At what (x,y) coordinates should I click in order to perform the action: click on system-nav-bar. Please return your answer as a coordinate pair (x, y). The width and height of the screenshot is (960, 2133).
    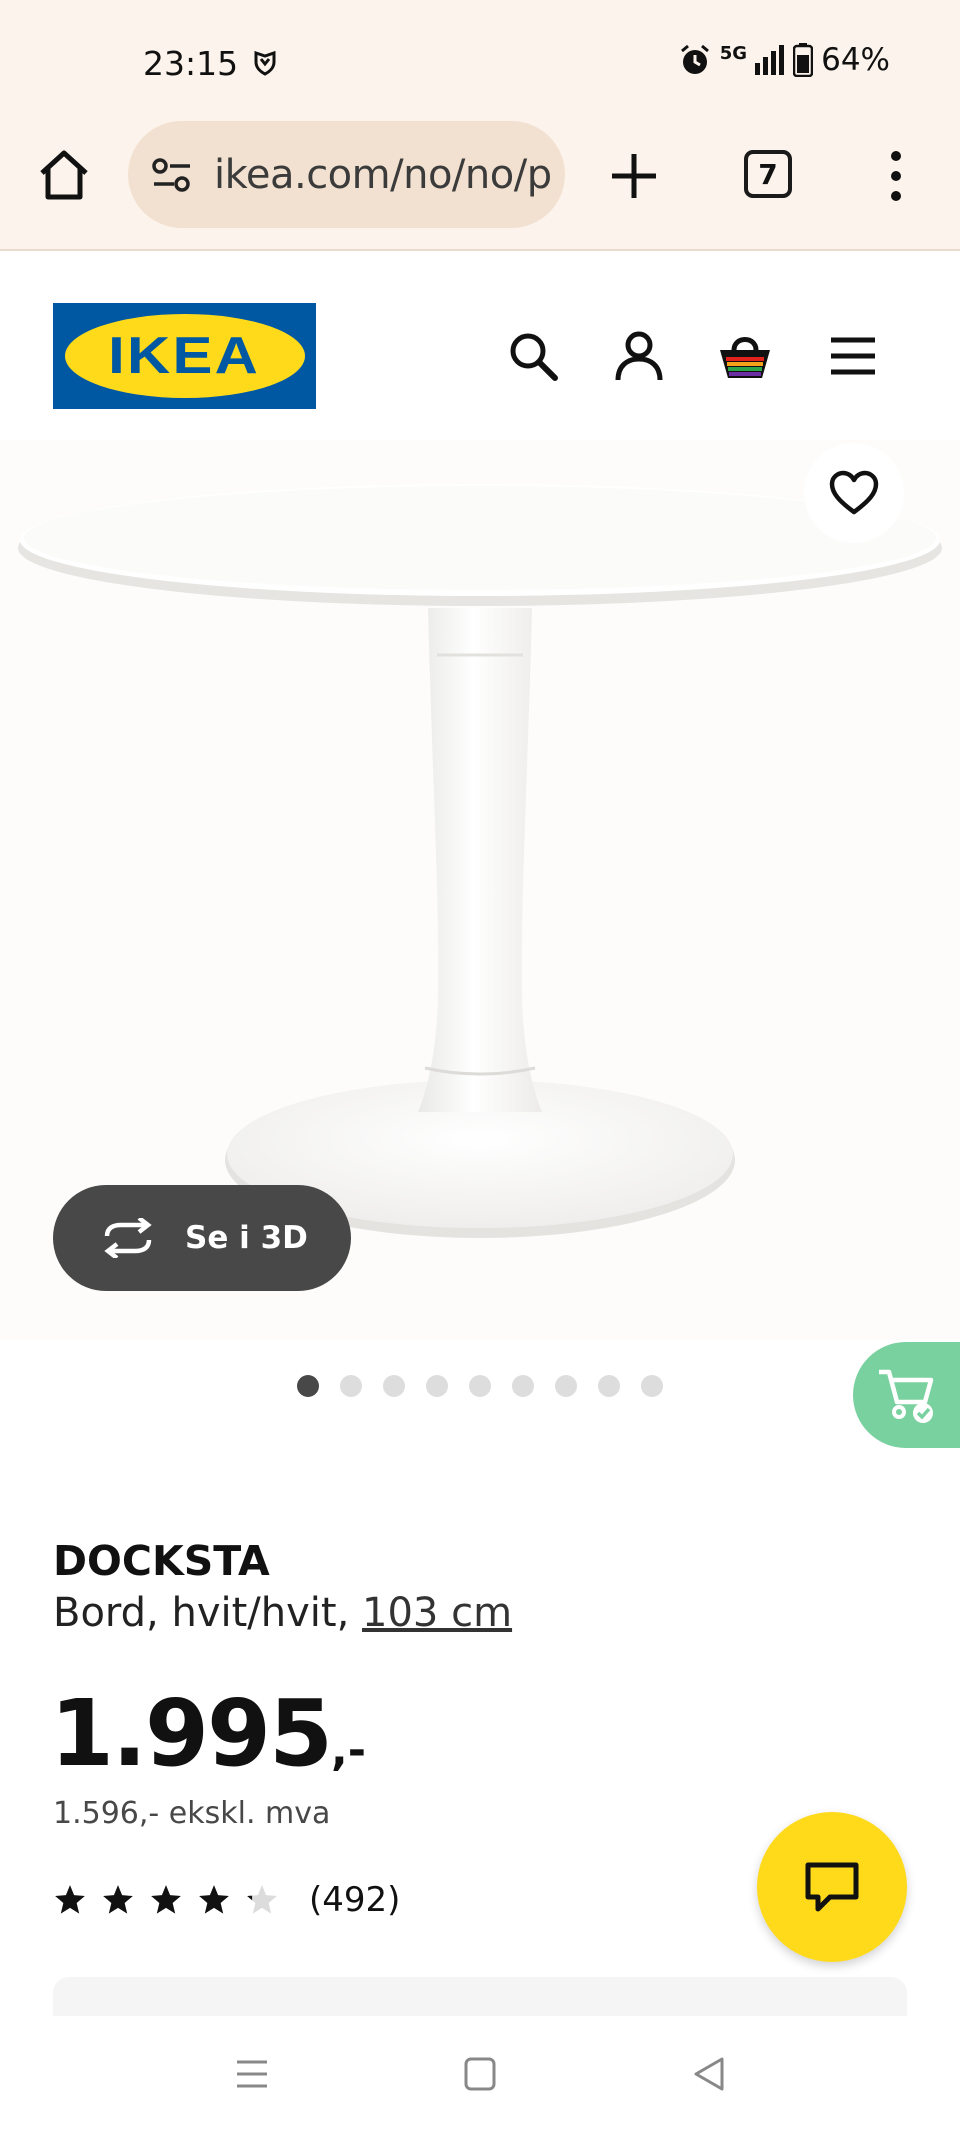
    Looking at the image, I should click on (480, 2074).